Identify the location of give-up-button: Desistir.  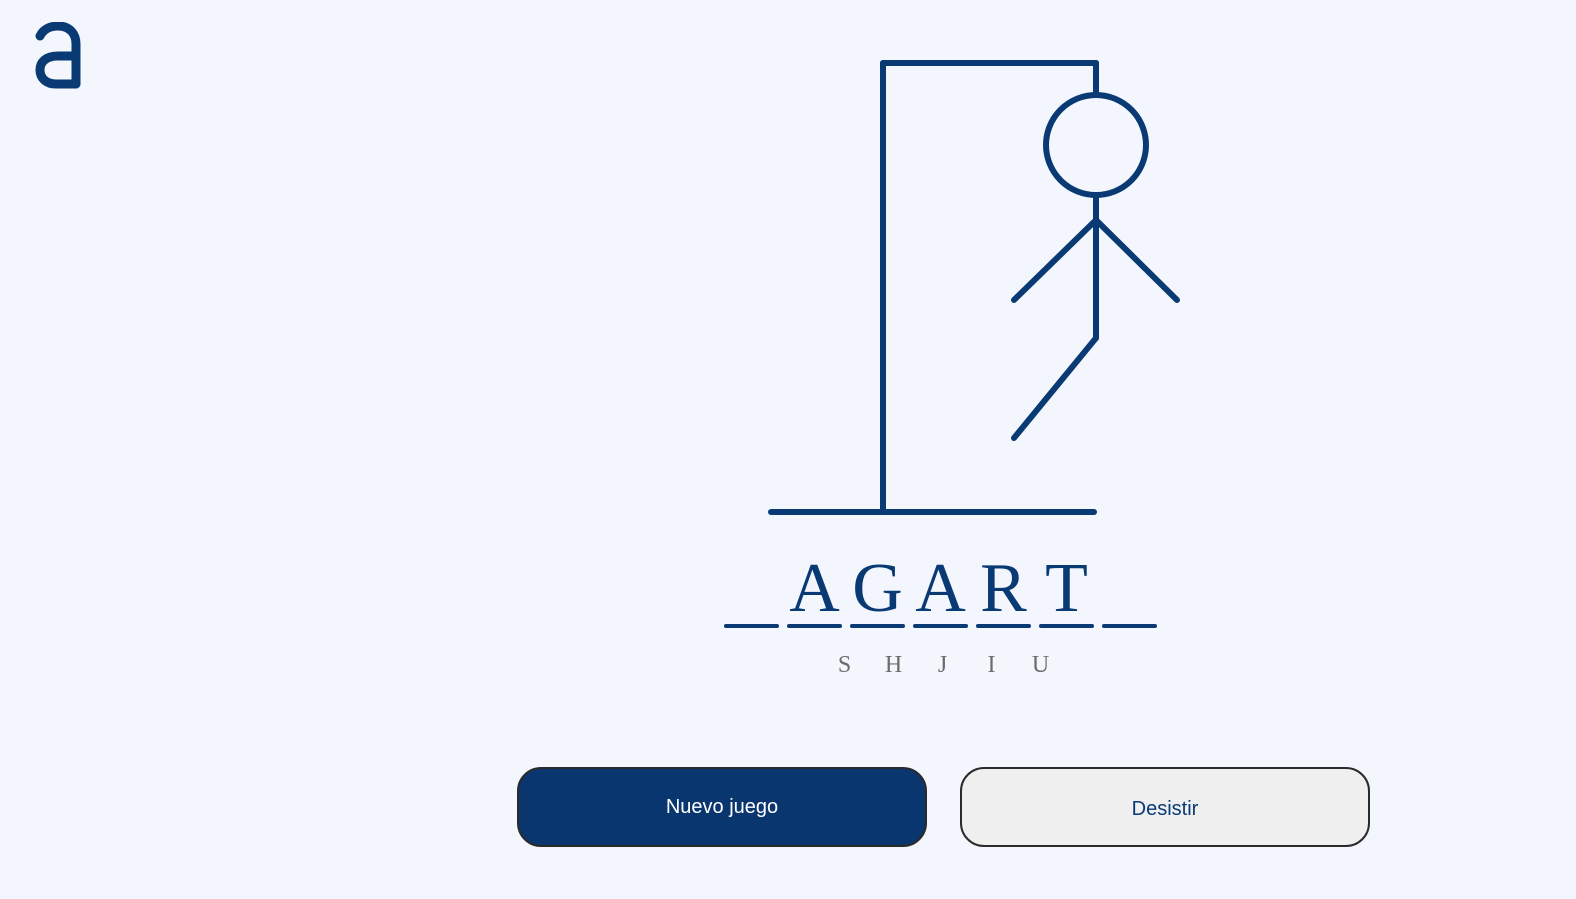
(1165, 807).